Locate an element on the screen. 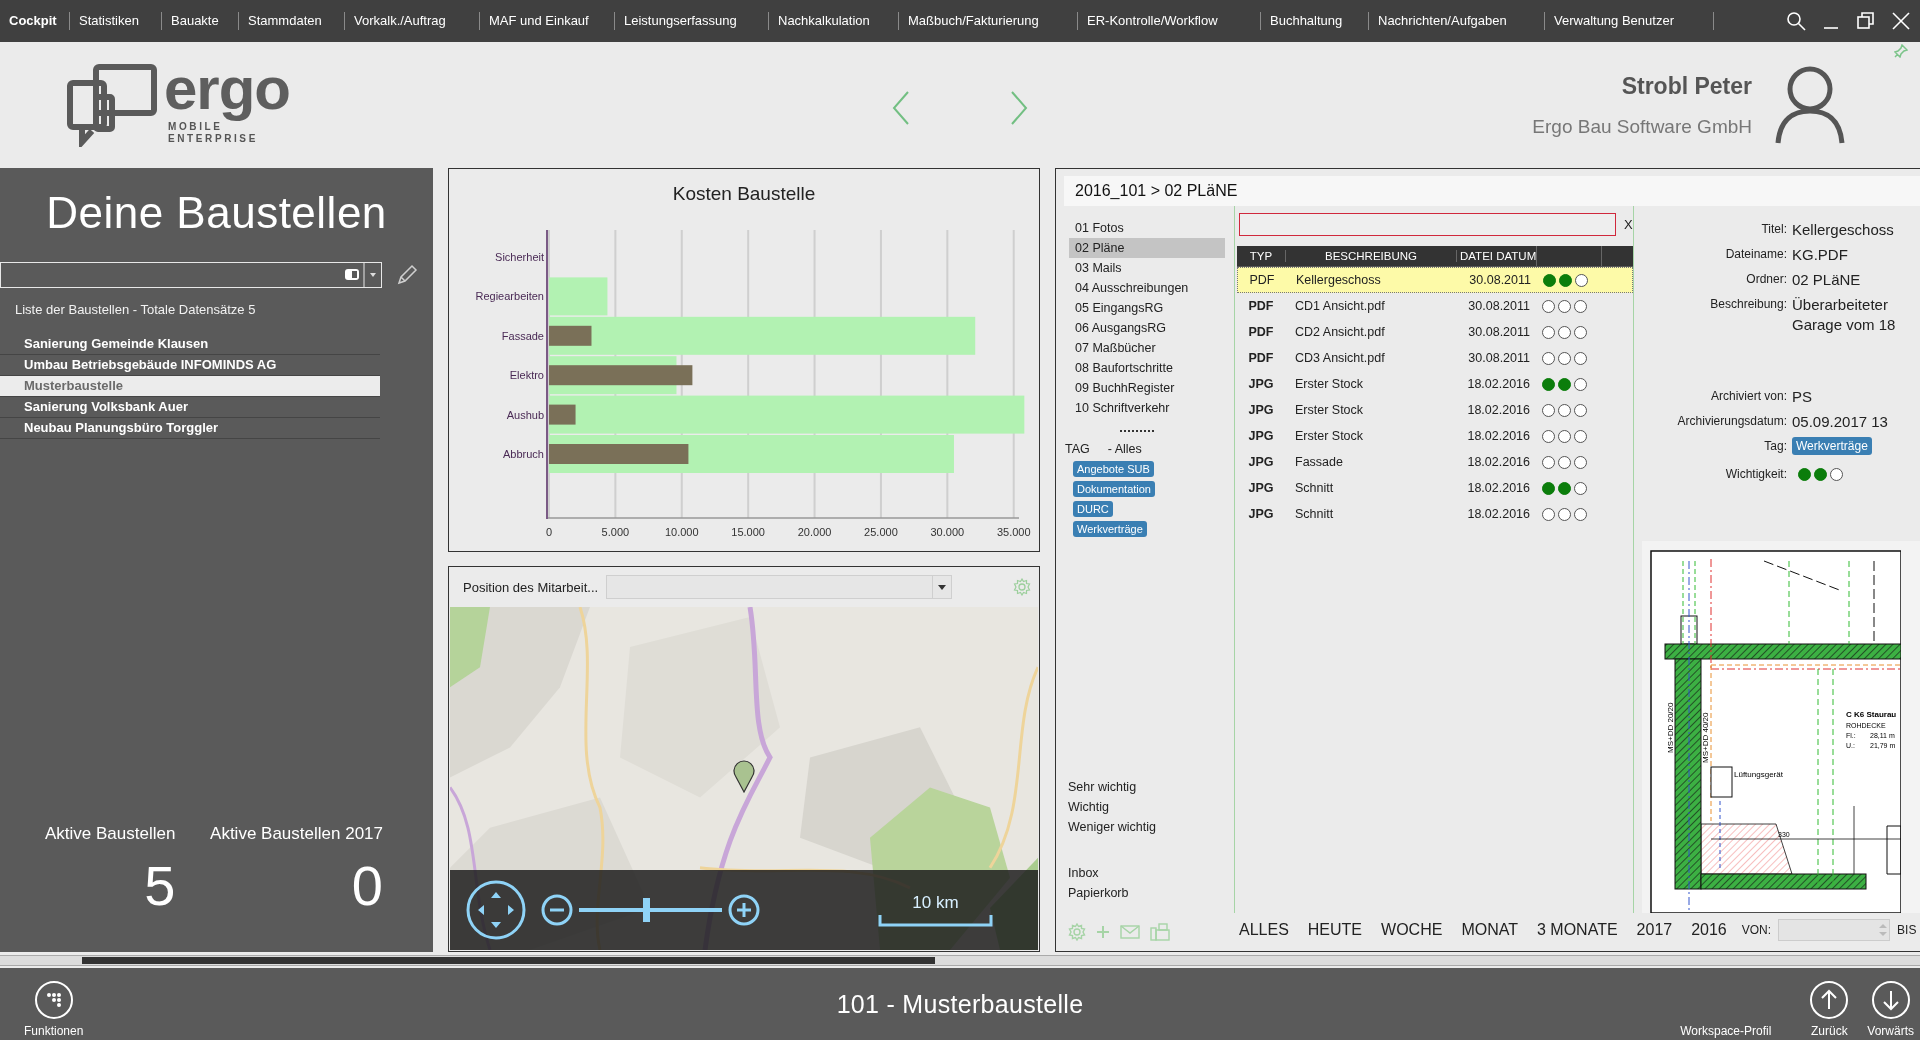  map-pin-icon is located at coordinates (744, 775).